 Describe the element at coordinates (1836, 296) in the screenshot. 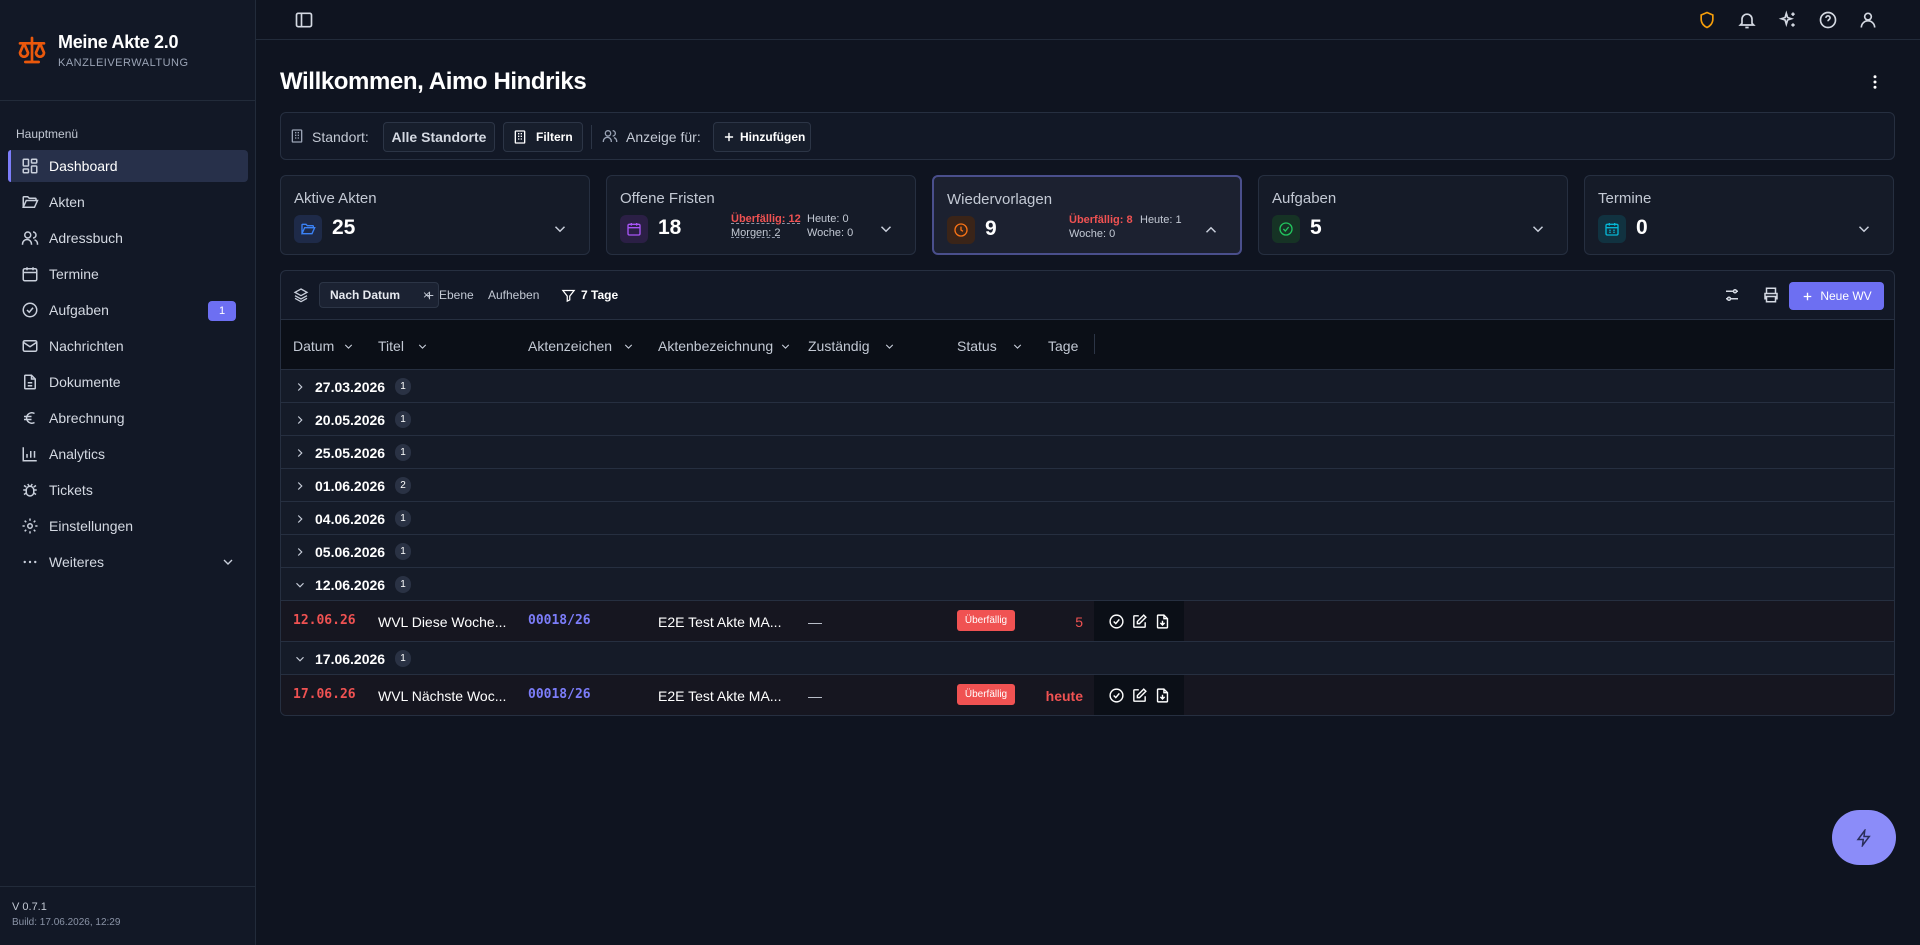

I see `new-wv-button: Neue WV` at that location.